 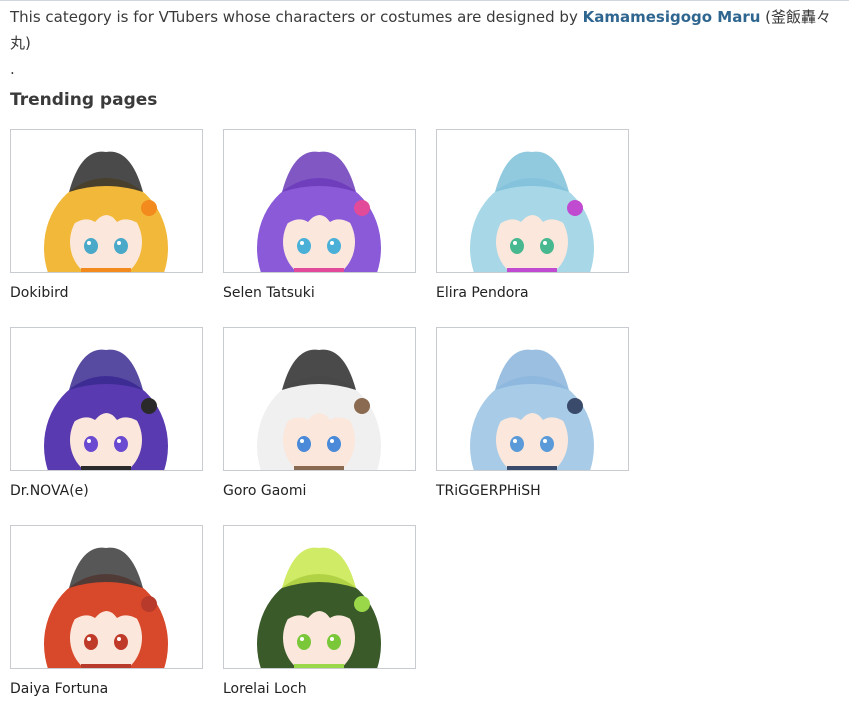 I want to click on character-name-link: Dokibird, so click(x=39, y=293).